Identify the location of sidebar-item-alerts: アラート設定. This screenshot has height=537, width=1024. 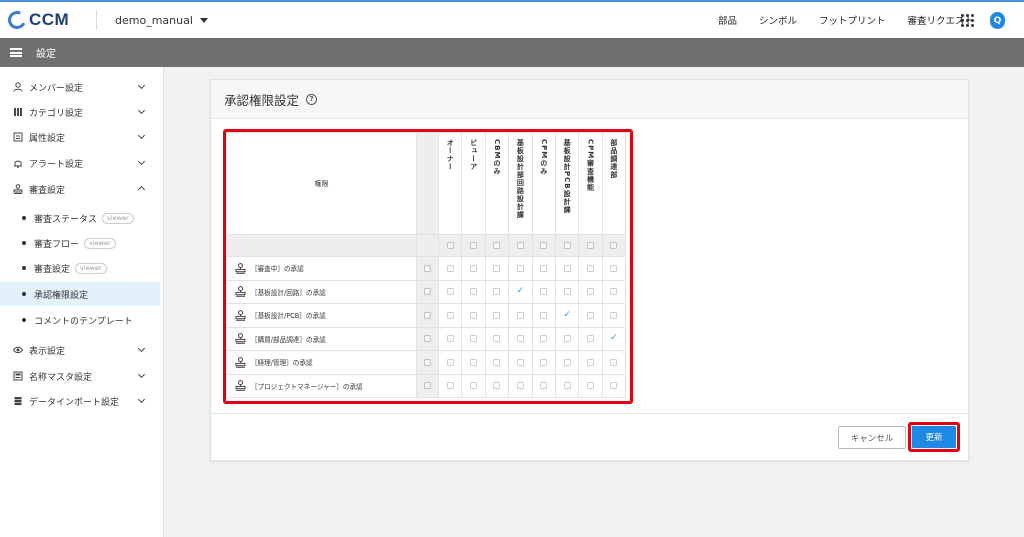
(80, 163).